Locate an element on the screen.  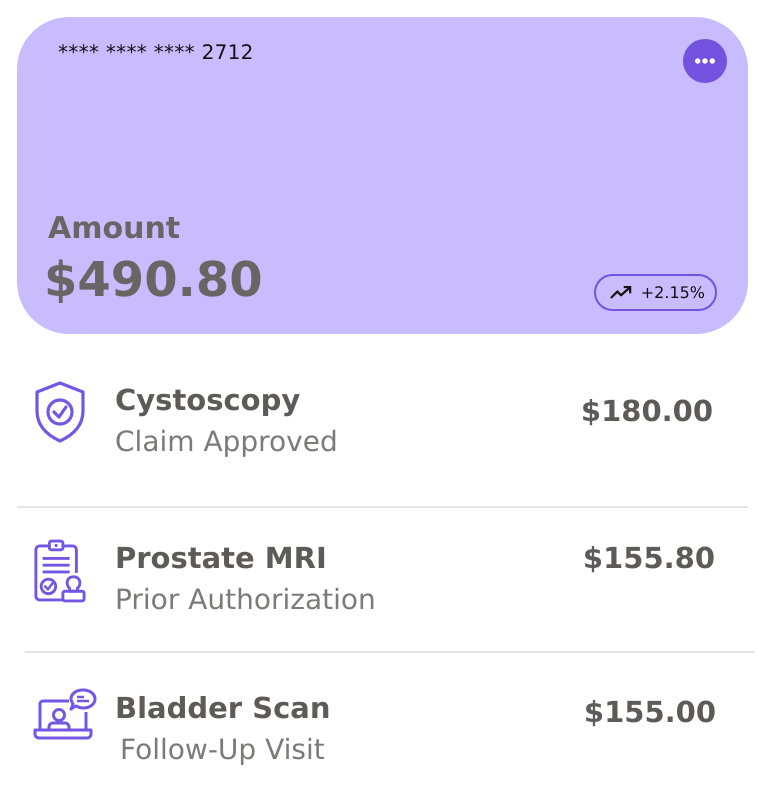
service-title: Bladder Scan is located at coordinates (222, 708).